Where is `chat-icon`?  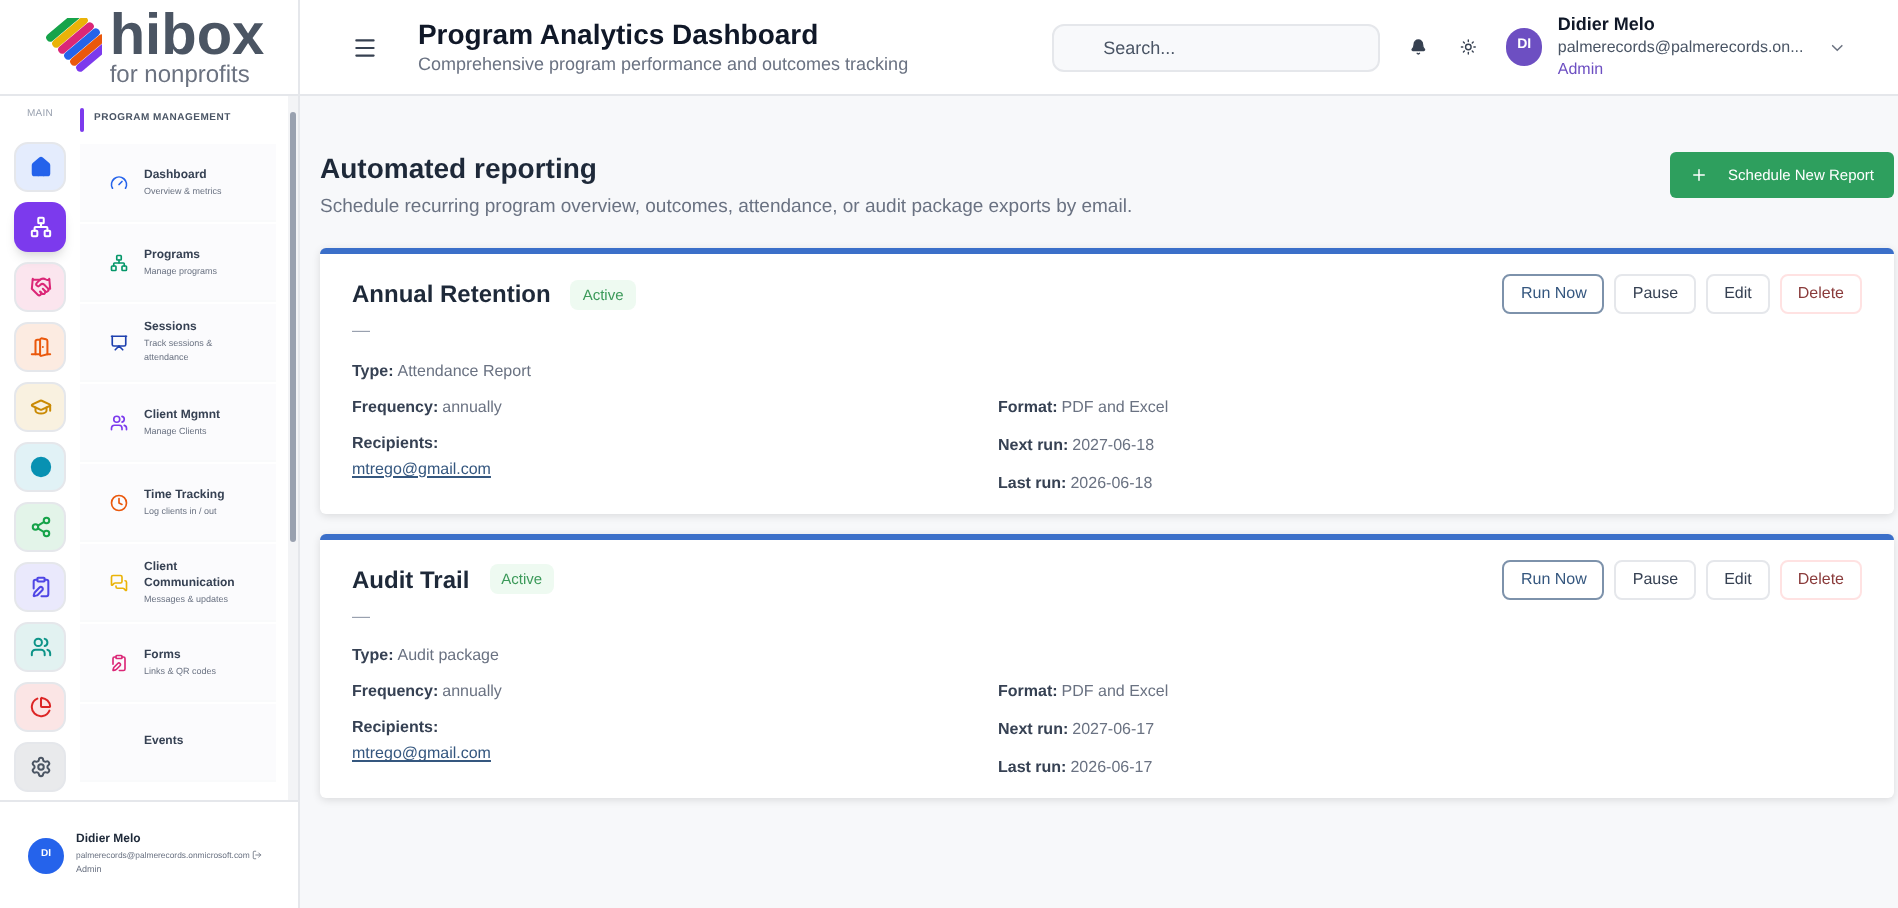
chat-icon is located at coordinates (118, 582).